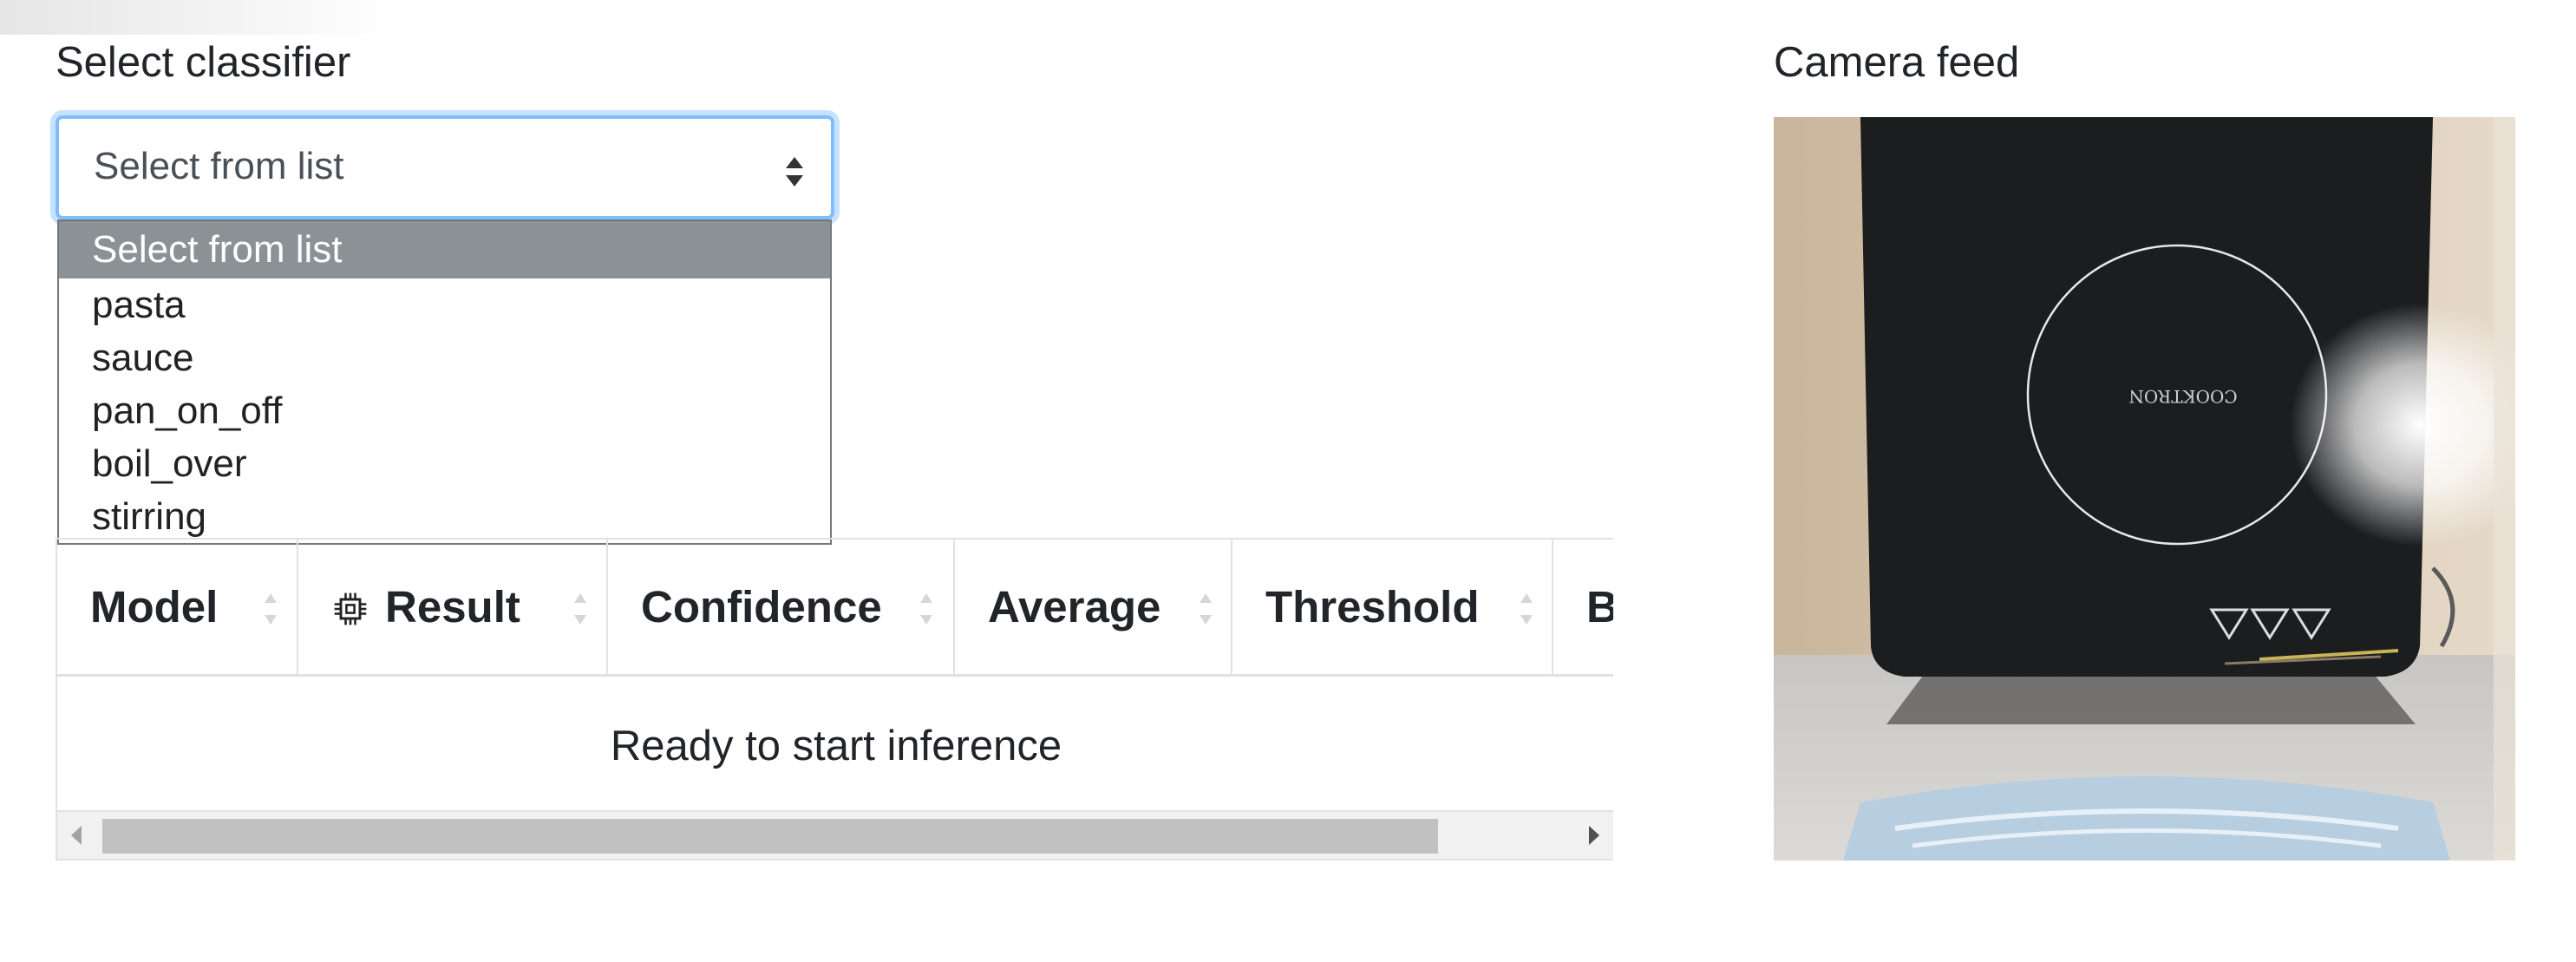 The image size is (2576, 962). I want to click on select-updown-icon, so click(794, 172).